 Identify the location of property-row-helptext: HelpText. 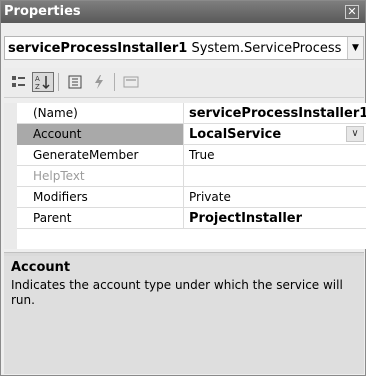
(191, 176).